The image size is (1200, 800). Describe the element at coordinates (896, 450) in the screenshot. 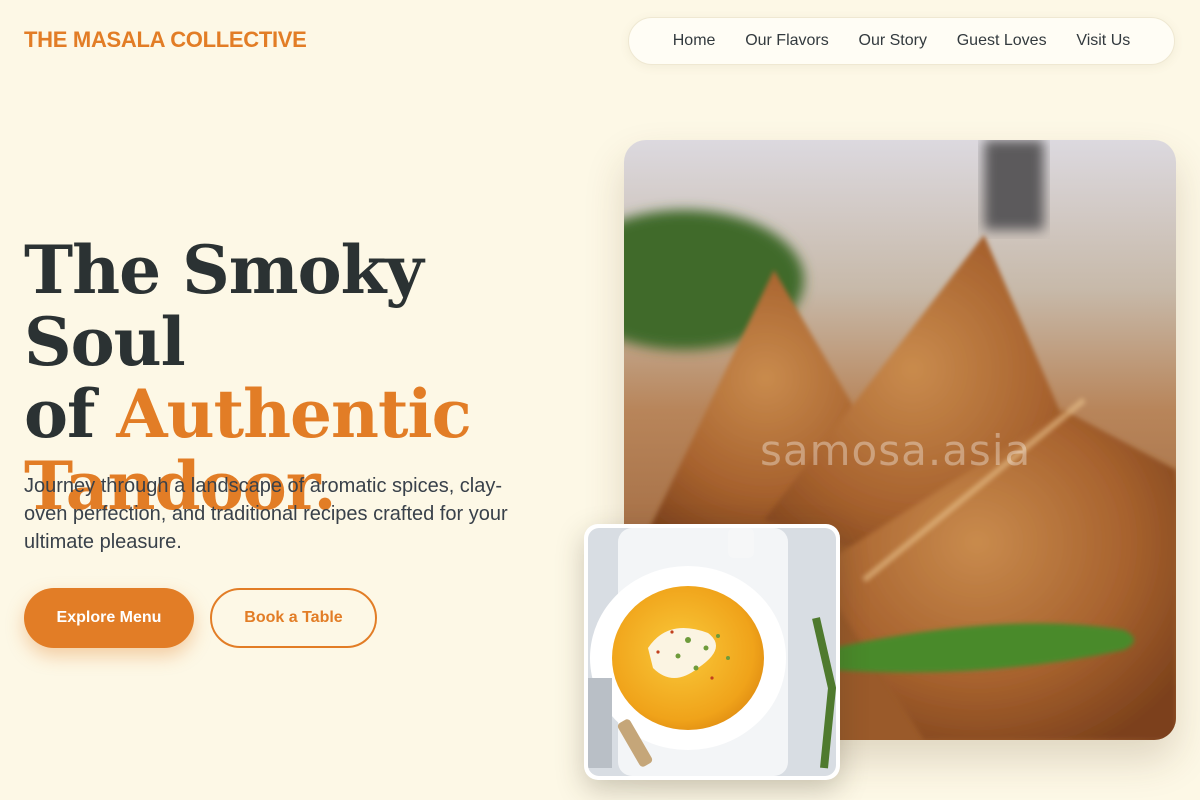

I see `watermark-text: samosa.asia` at that location.